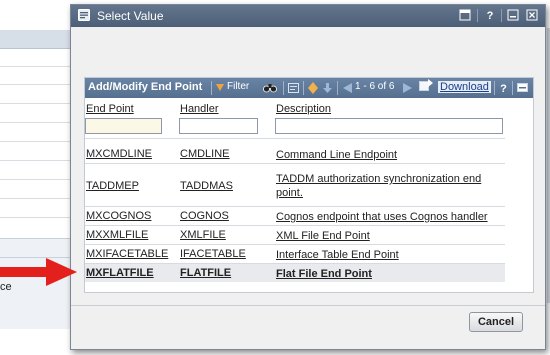  What do you see at coordinates (308, 16) in the screenshot?
I see `dialog-titlebar: Select Value ?` at bounding box center [308, 16].